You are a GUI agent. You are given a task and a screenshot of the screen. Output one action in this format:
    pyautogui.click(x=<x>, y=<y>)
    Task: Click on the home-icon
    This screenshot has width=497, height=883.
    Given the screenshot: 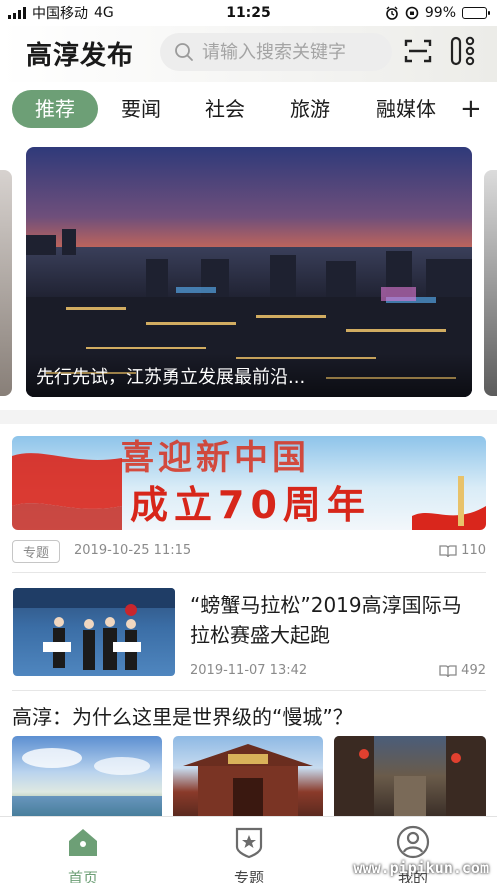 What is the action you would take?
    pyautogui.click(x=83, y=842)
    